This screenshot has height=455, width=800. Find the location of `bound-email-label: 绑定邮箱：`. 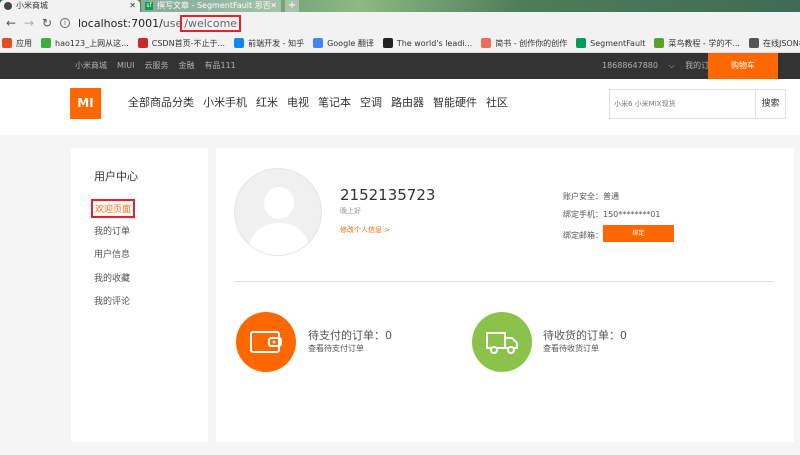

bound-email-label: 绑定邮箱： is located at coordinates (583, 235).